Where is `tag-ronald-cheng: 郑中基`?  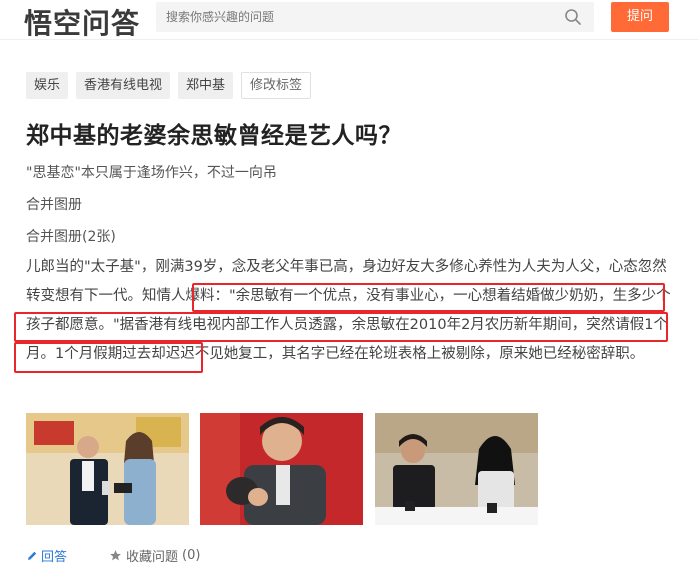 tag-ronald-cheng: 郑中基 is located at coordinates (206, 85).